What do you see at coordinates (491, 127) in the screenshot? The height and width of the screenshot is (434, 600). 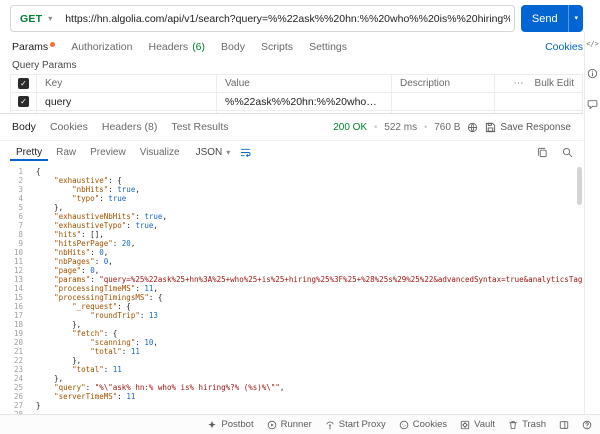 I see `save-icon` at bounding box center [491, 127].